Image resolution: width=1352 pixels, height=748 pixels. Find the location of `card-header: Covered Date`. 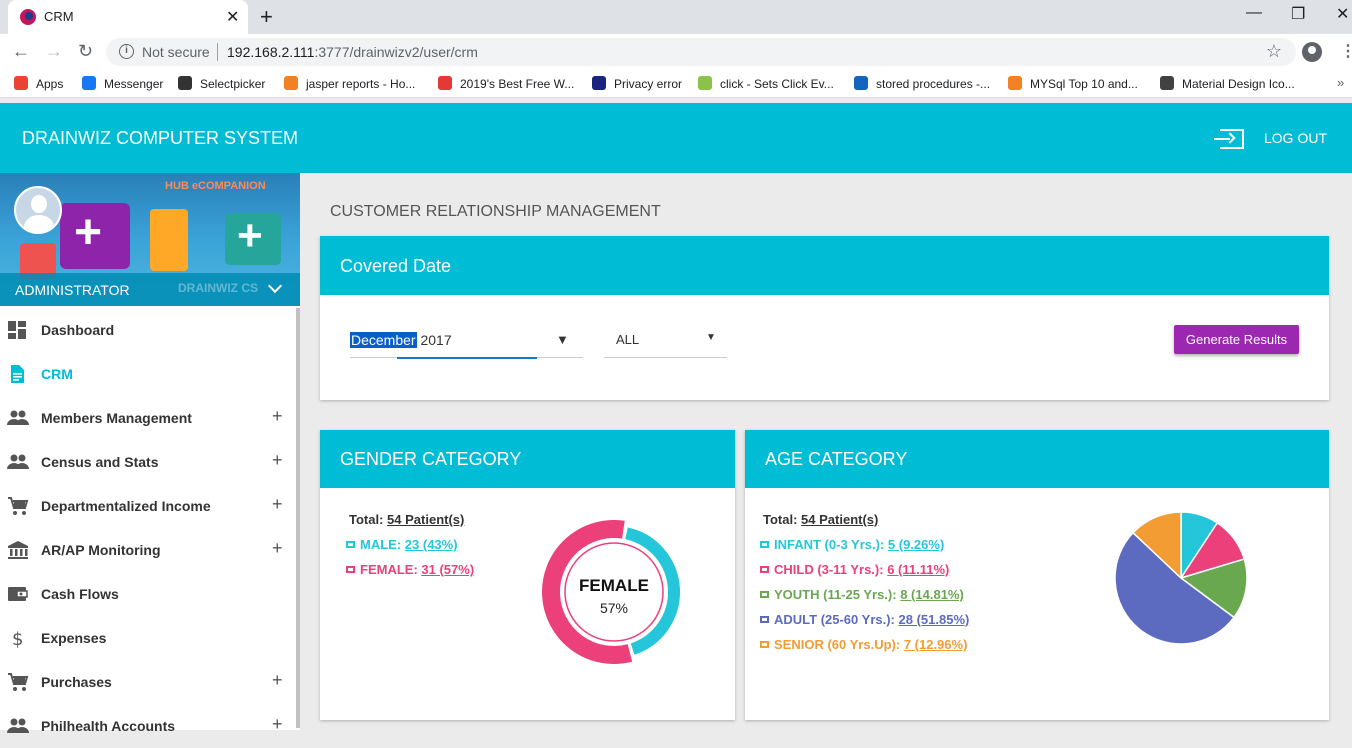

card-header: Covered Date is located at coordinates (824, 265).